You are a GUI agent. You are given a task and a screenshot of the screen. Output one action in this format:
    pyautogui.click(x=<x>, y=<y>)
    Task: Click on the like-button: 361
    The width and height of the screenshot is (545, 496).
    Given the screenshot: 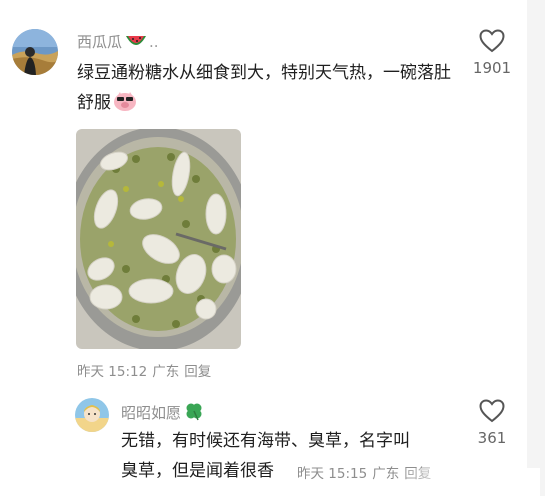 What is the action you would take?
    pyautogui.click(x=492, y=423)
    